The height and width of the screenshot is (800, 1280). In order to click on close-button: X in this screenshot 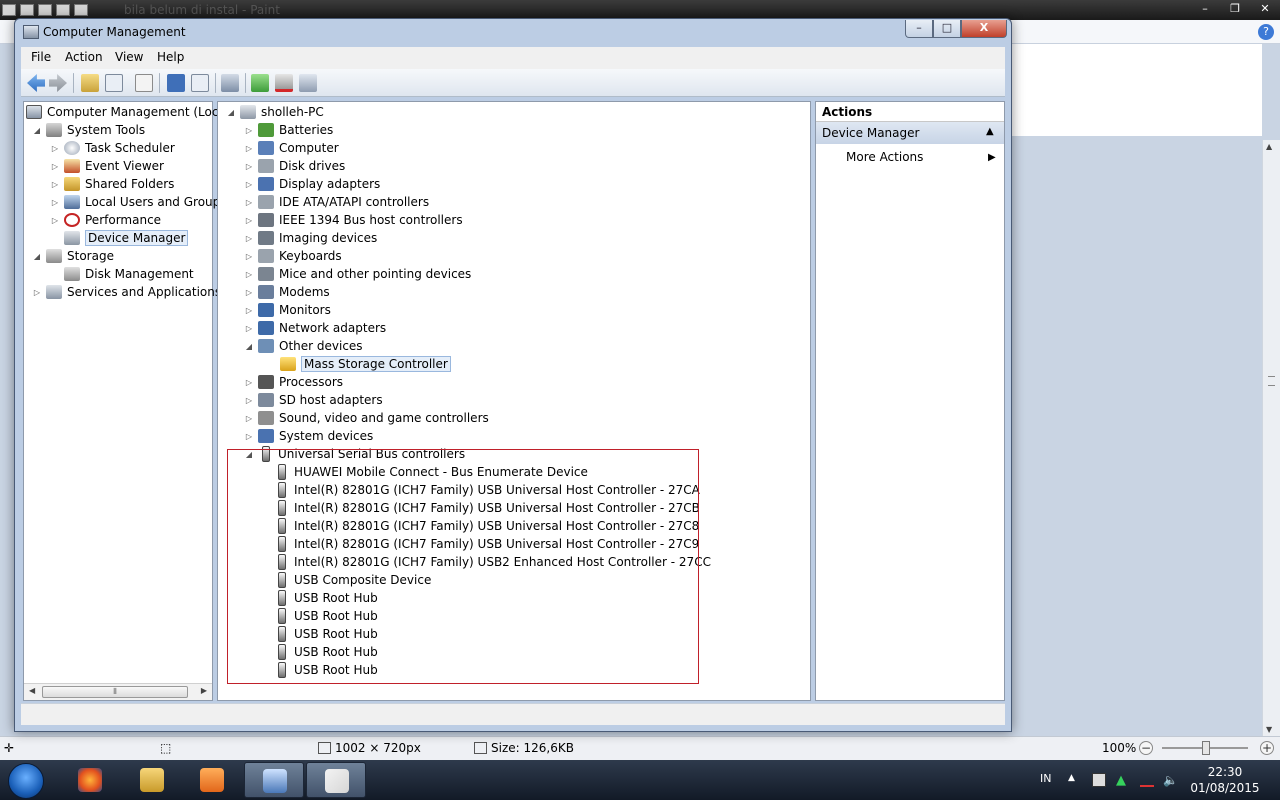, I will do `click(984, 29)`.